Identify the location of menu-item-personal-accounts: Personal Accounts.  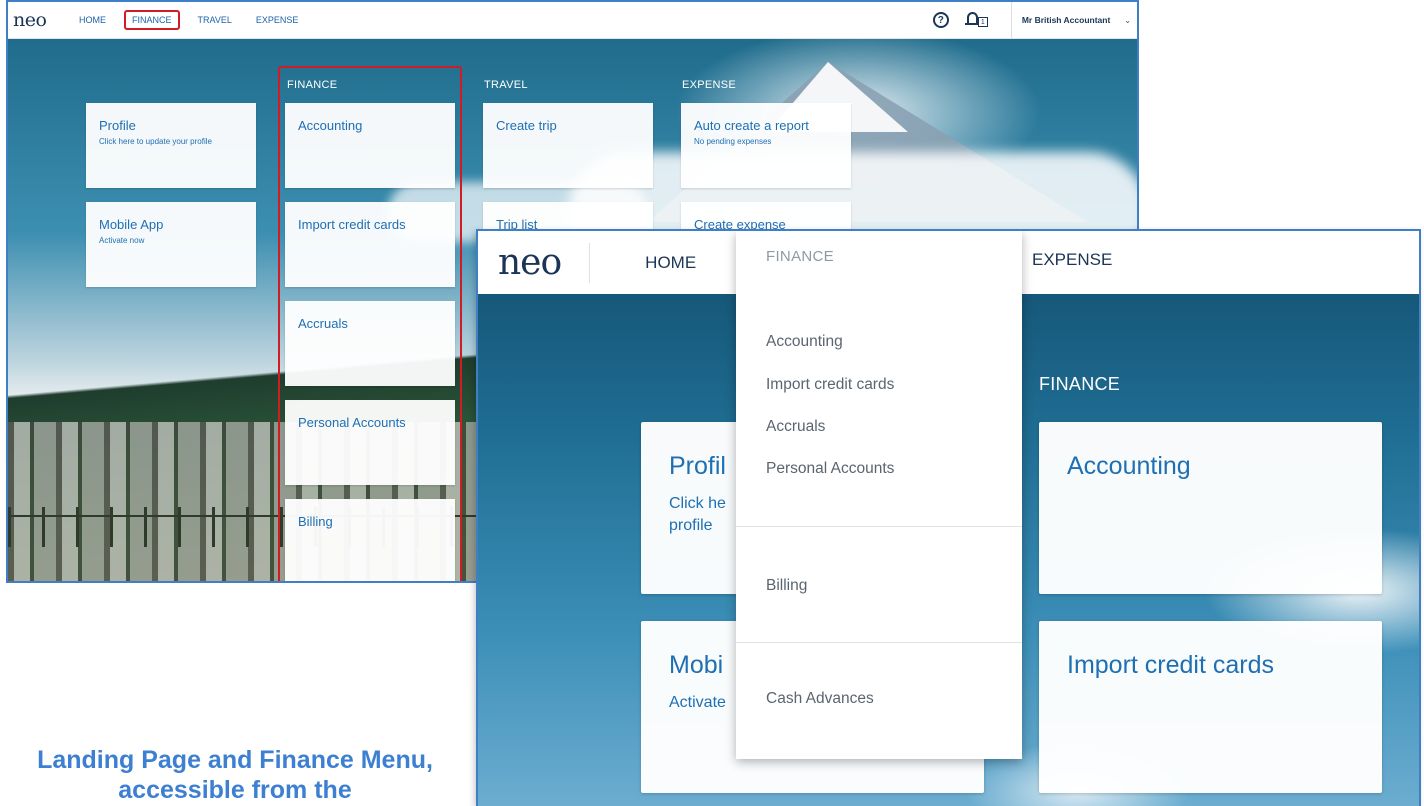
(830, 469).